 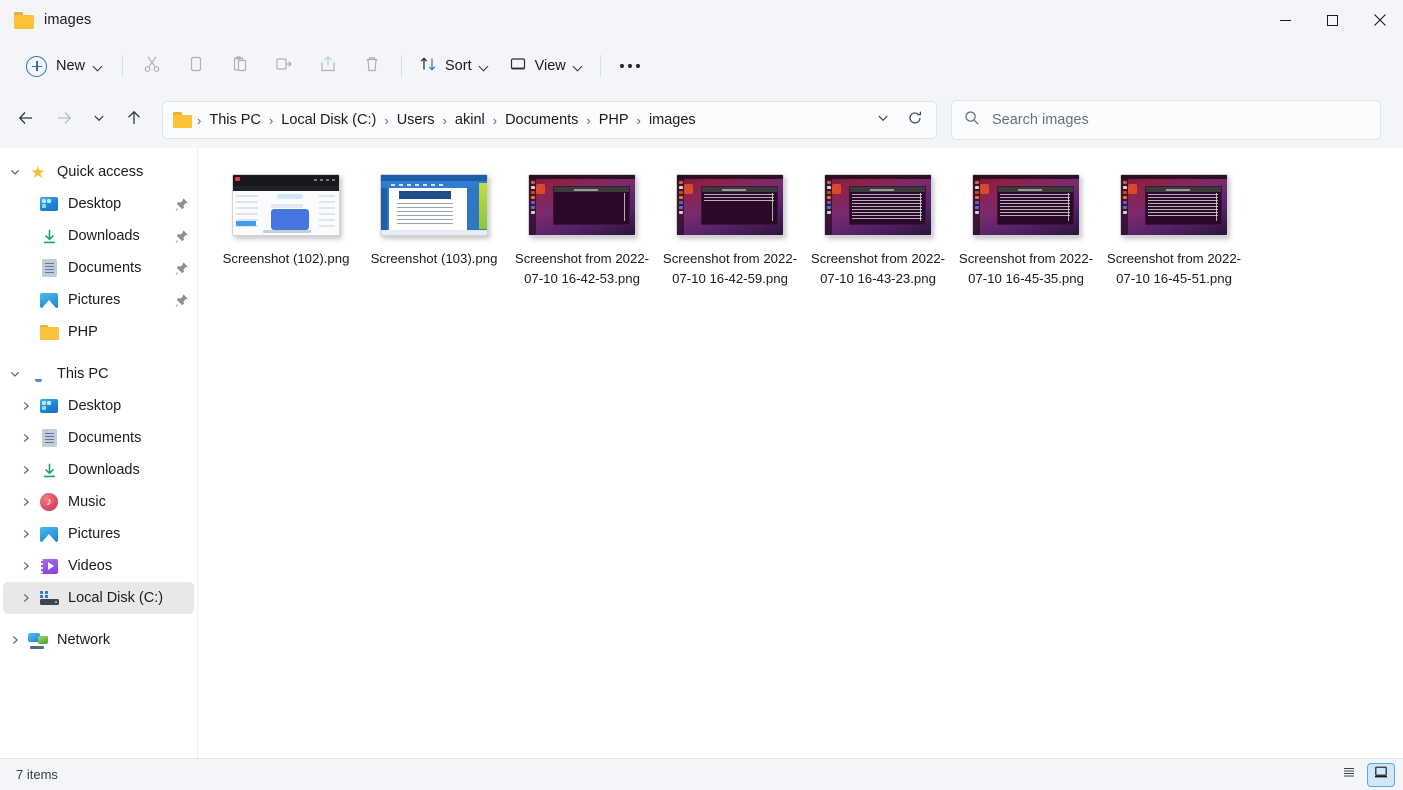 I want to click on recent-locations-button, so click(x=99, y=120).